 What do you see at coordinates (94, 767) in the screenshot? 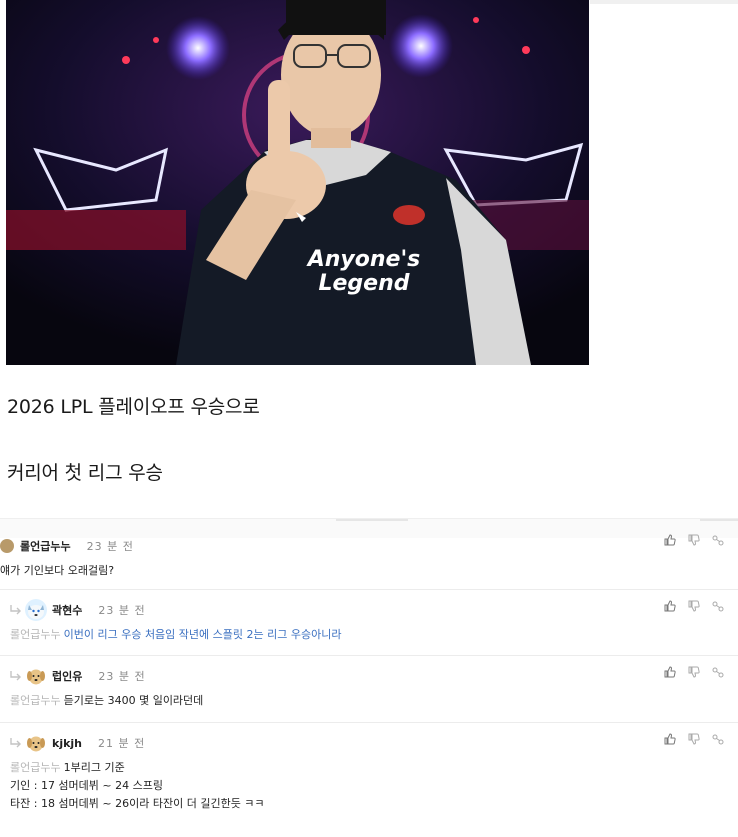
I see `comment-text-line-1: 1부리그 기준` at bounding box center [94, 767].